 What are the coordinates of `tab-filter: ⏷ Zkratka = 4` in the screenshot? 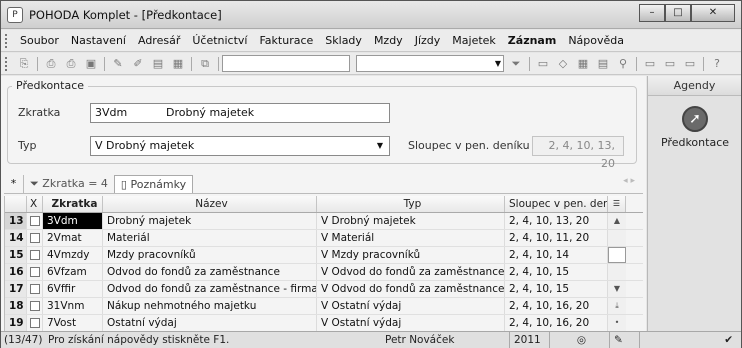 It's located at (69, 184).